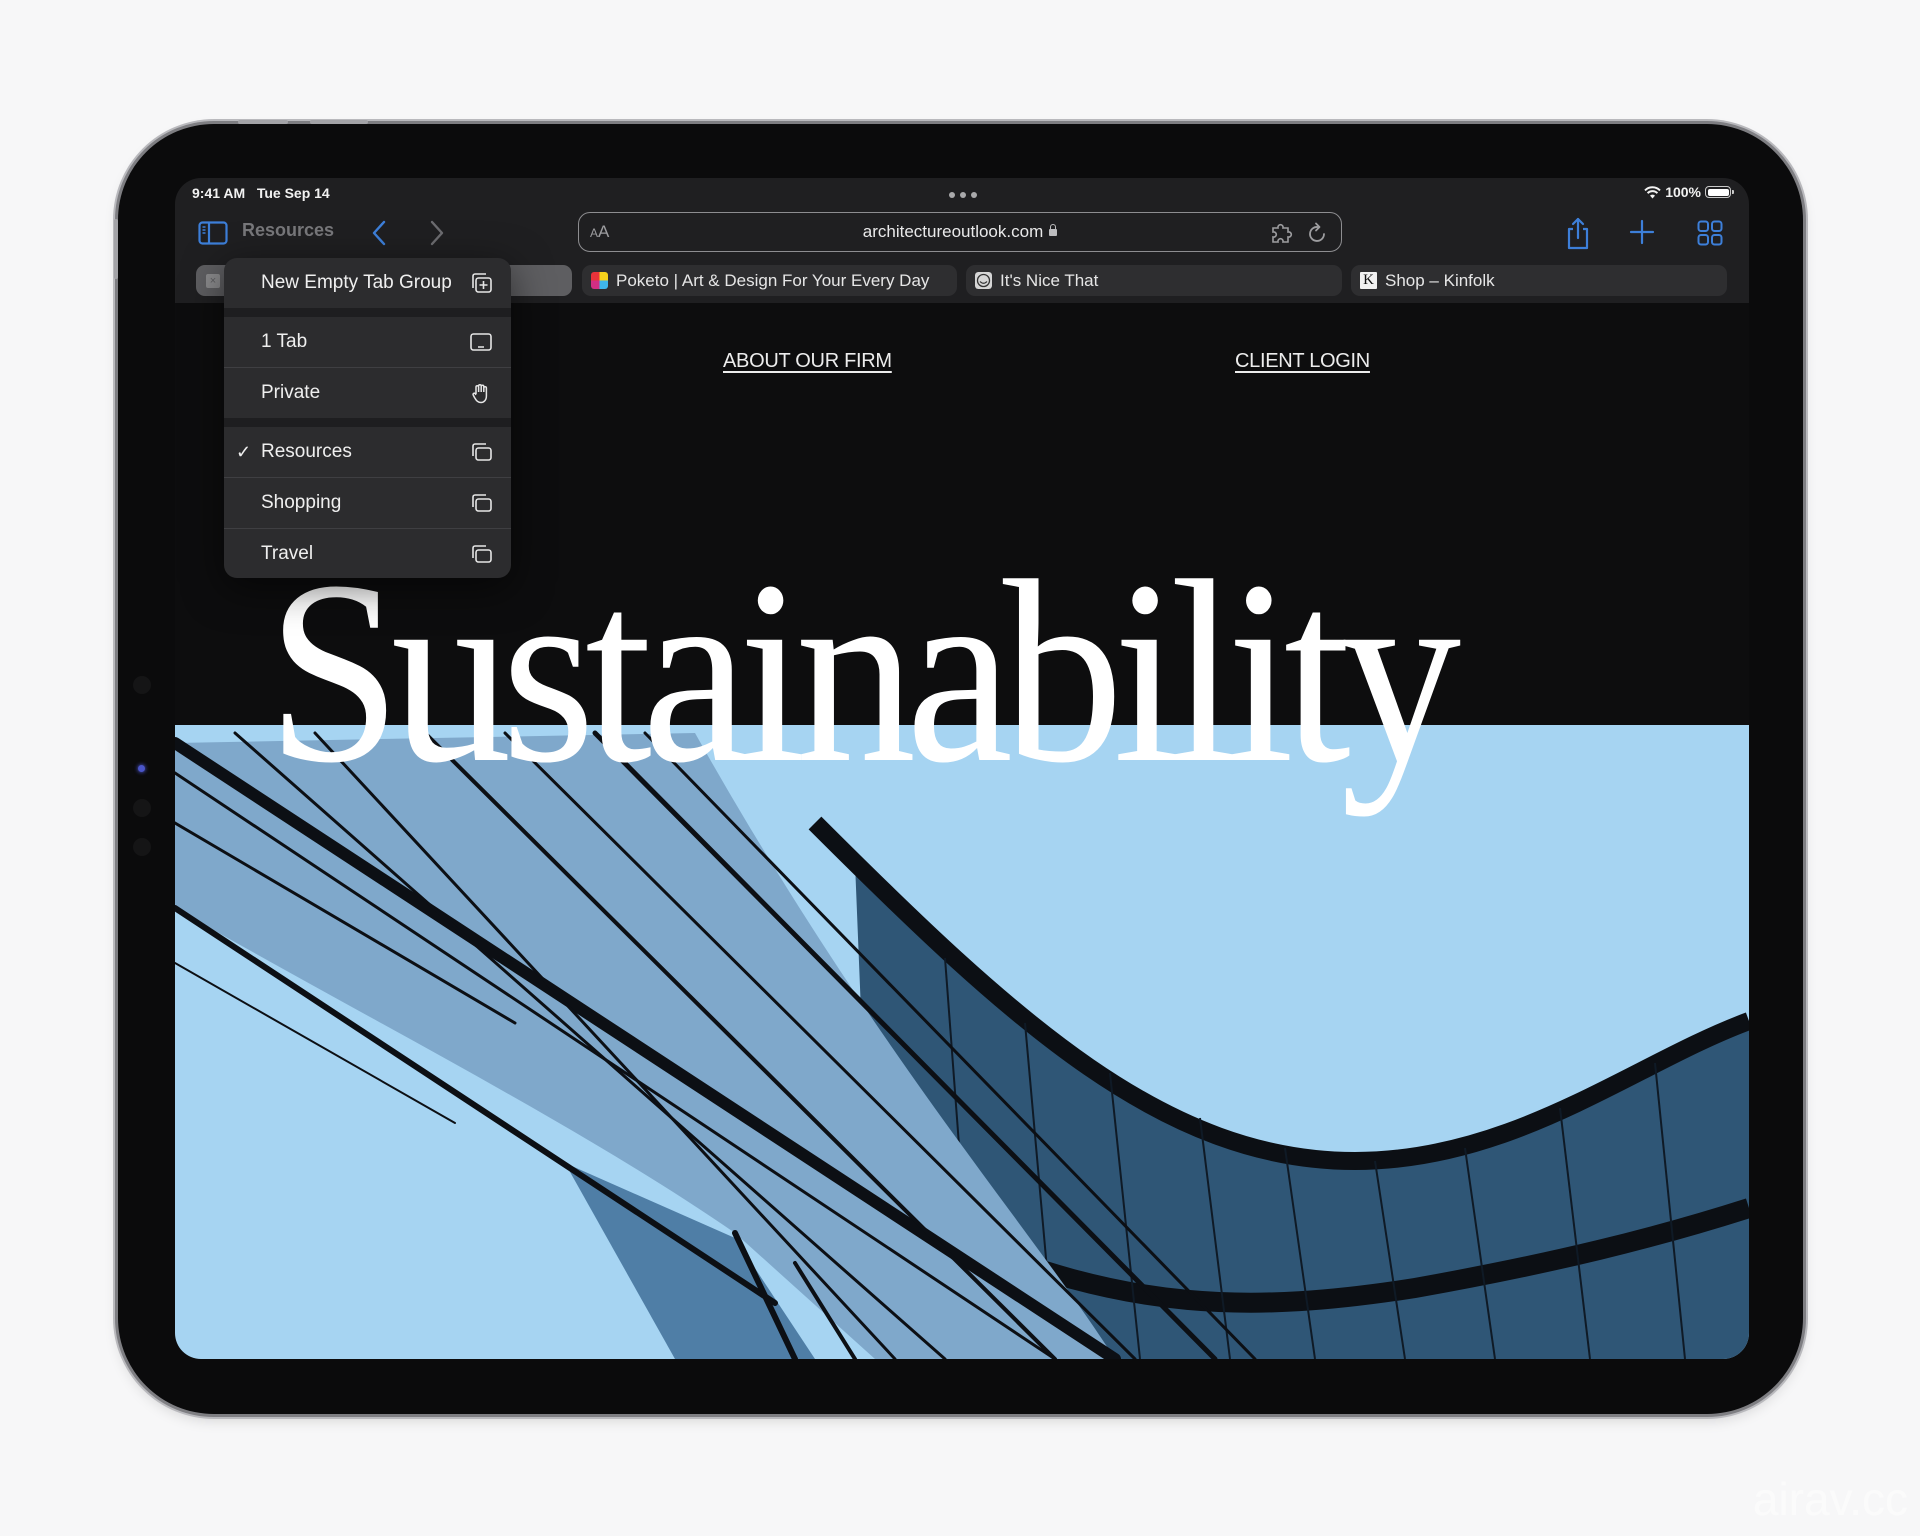 The width and height of the screenshot is (1920, 1536). I want to click on tab-kinfolk: K Shop – Kinfolk, so click(1539, 280).